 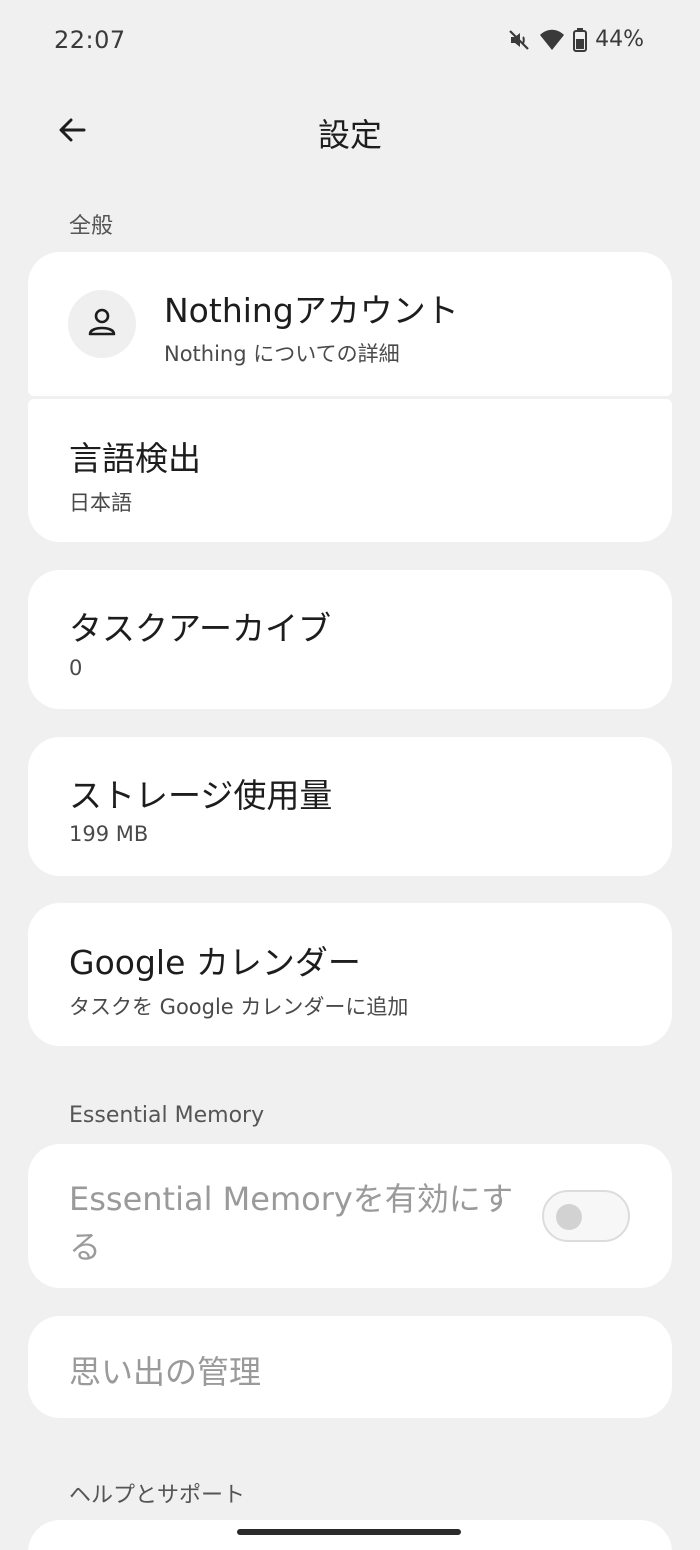 What do you see at coordinates (350, 42) in the screenshot?
I see `status-bar: 22:07 44%` at bounding box center [350, 42].